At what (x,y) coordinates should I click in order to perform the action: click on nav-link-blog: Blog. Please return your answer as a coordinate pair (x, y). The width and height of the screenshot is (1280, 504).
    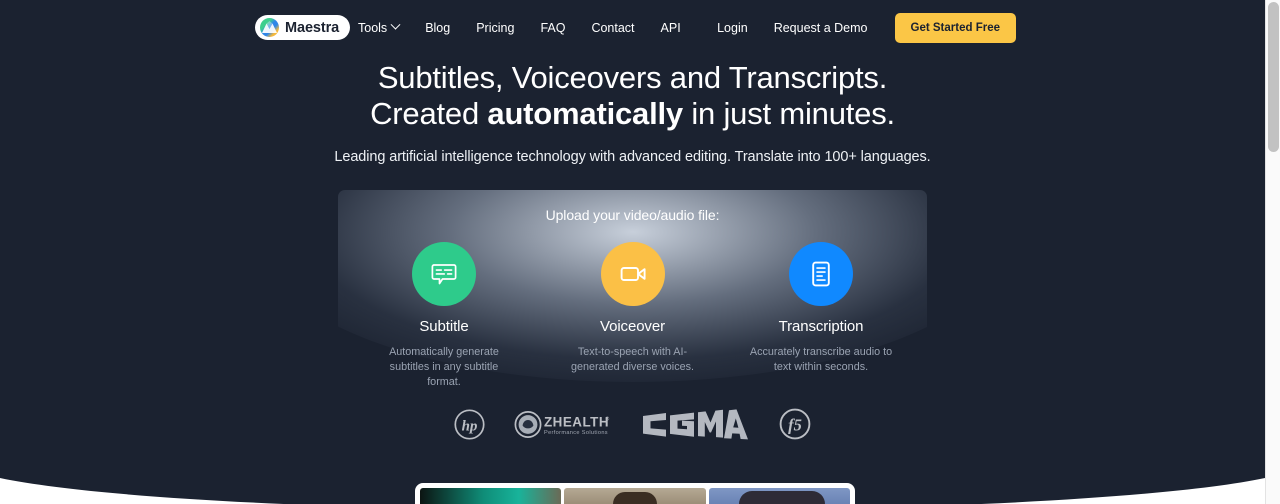
    Looking at the image, I should click on (437, 28).